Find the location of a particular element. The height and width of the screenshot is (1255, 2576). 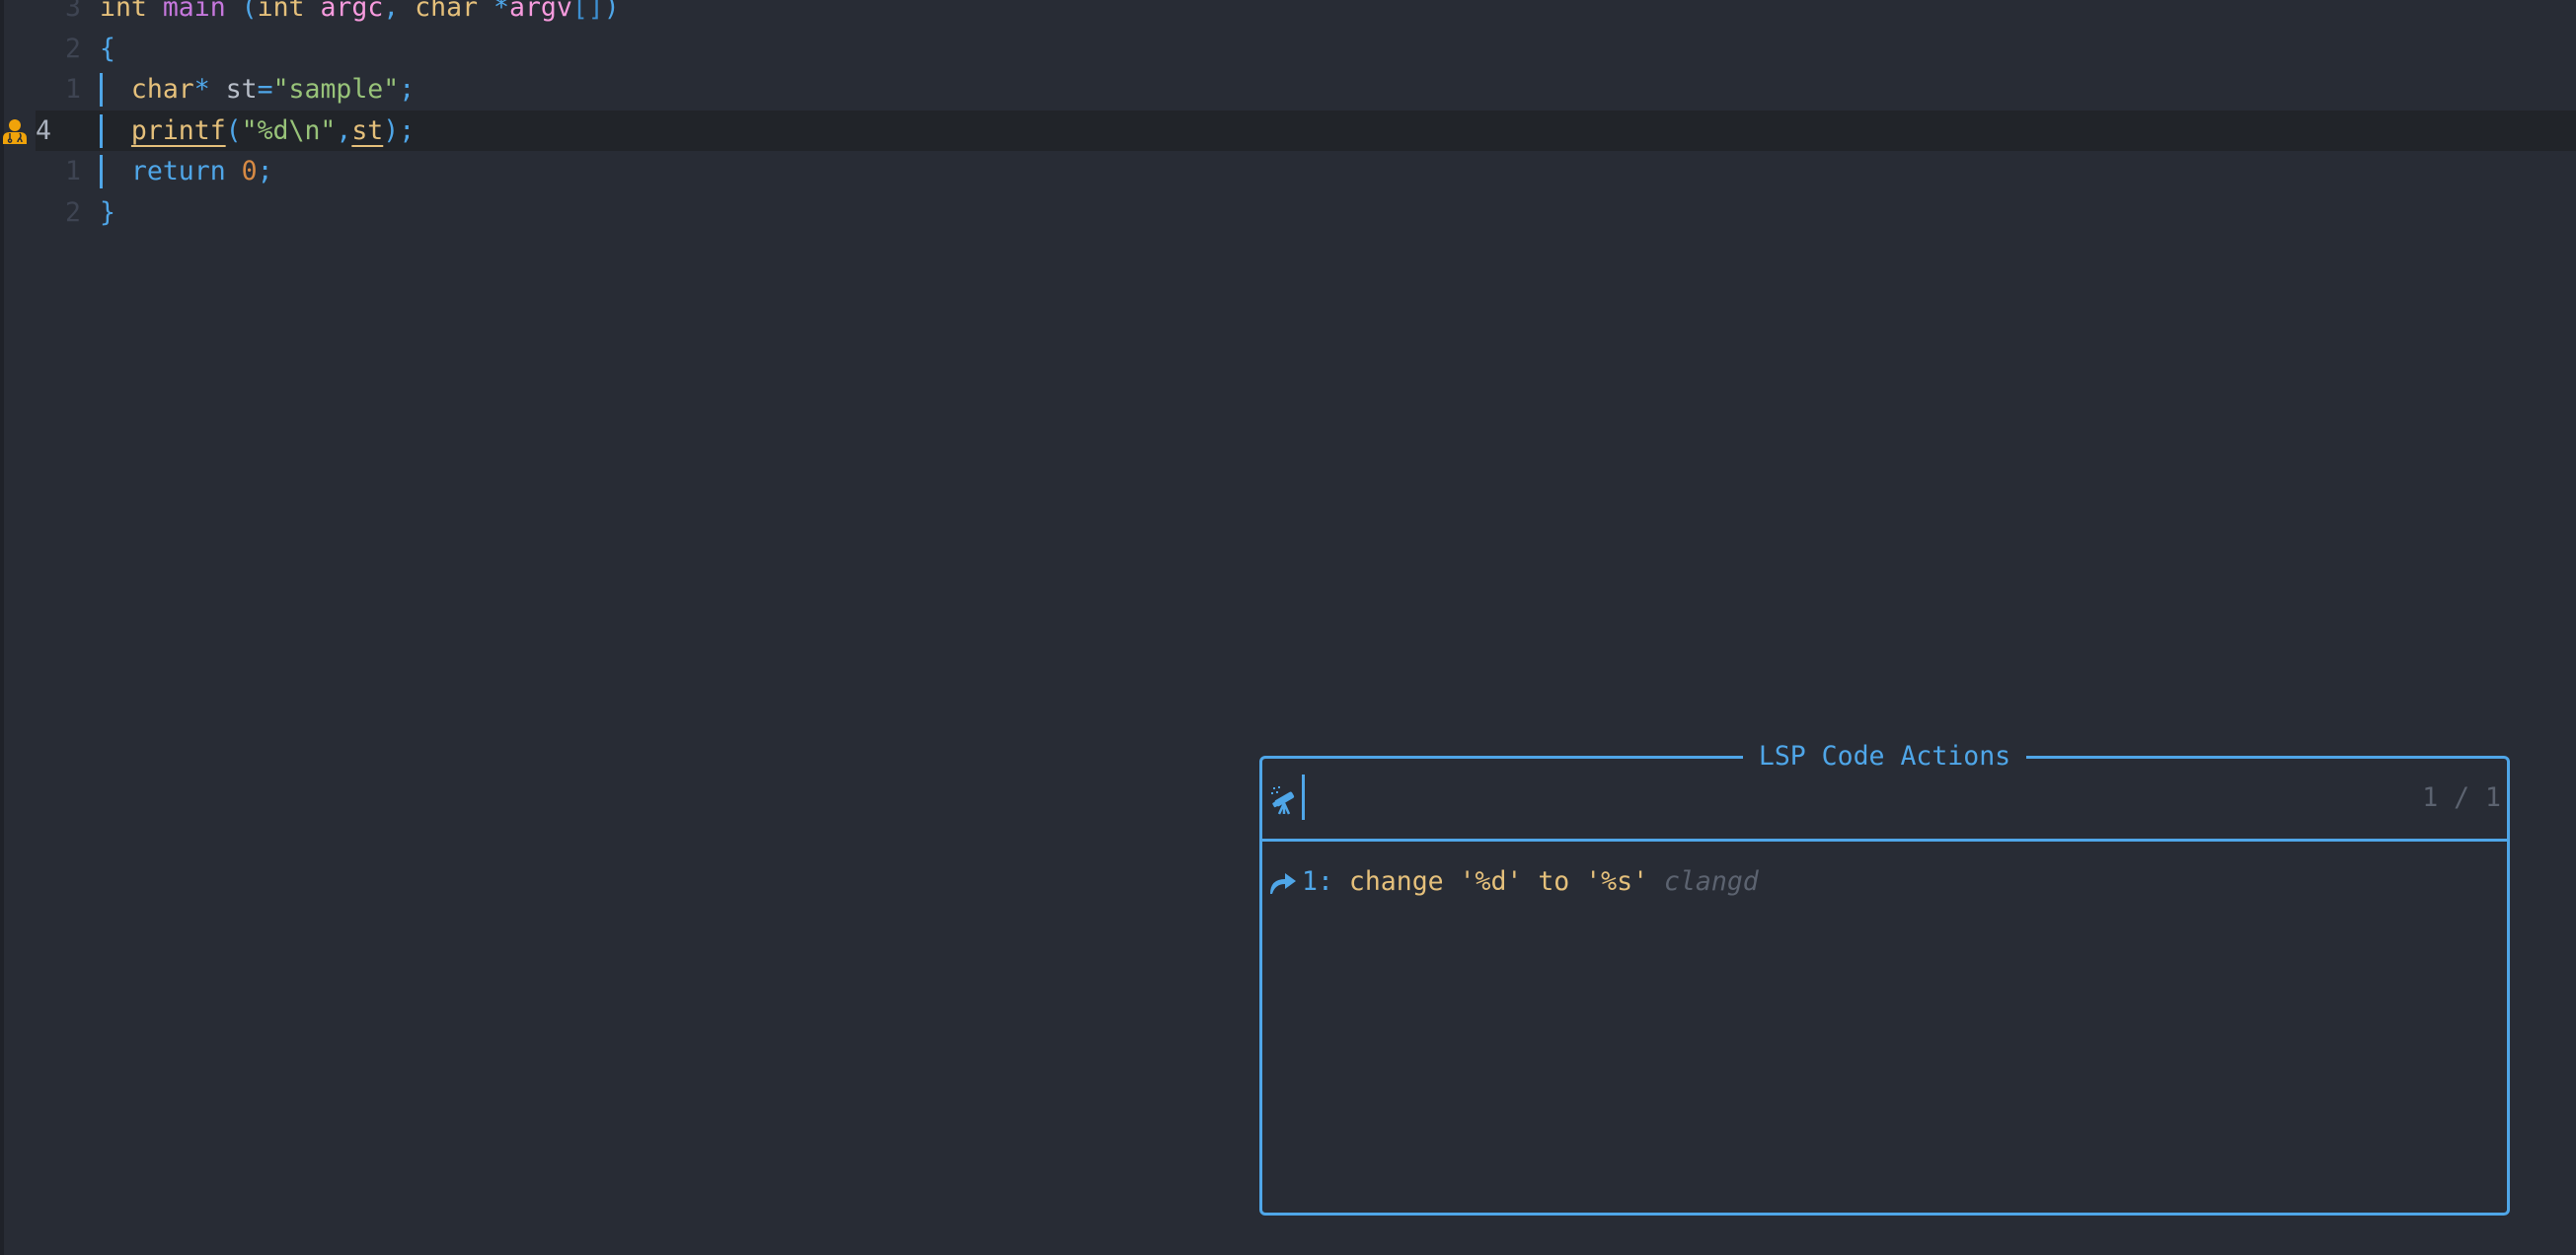

line-number: 4 is located at coordinates (43, 130).